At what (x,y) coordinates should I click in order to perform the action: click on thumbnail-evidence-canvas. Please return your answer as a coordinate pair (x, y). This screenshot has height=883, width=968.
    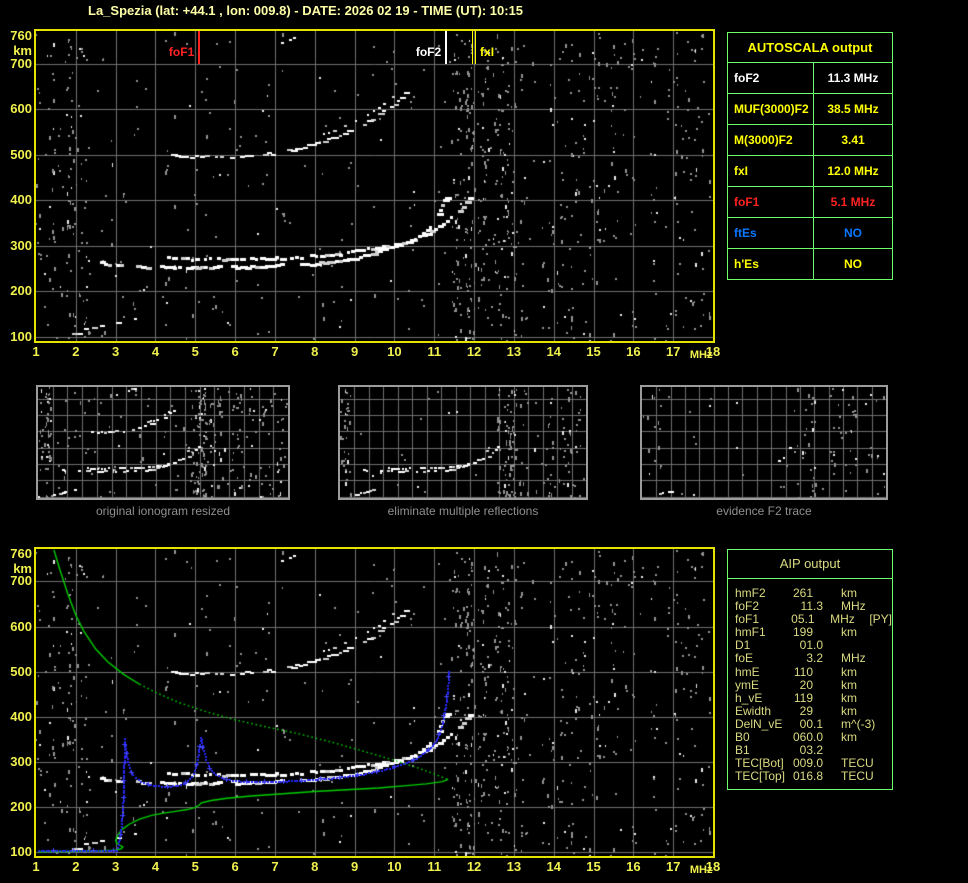
    Looking at the image, I should click on (764, 442).